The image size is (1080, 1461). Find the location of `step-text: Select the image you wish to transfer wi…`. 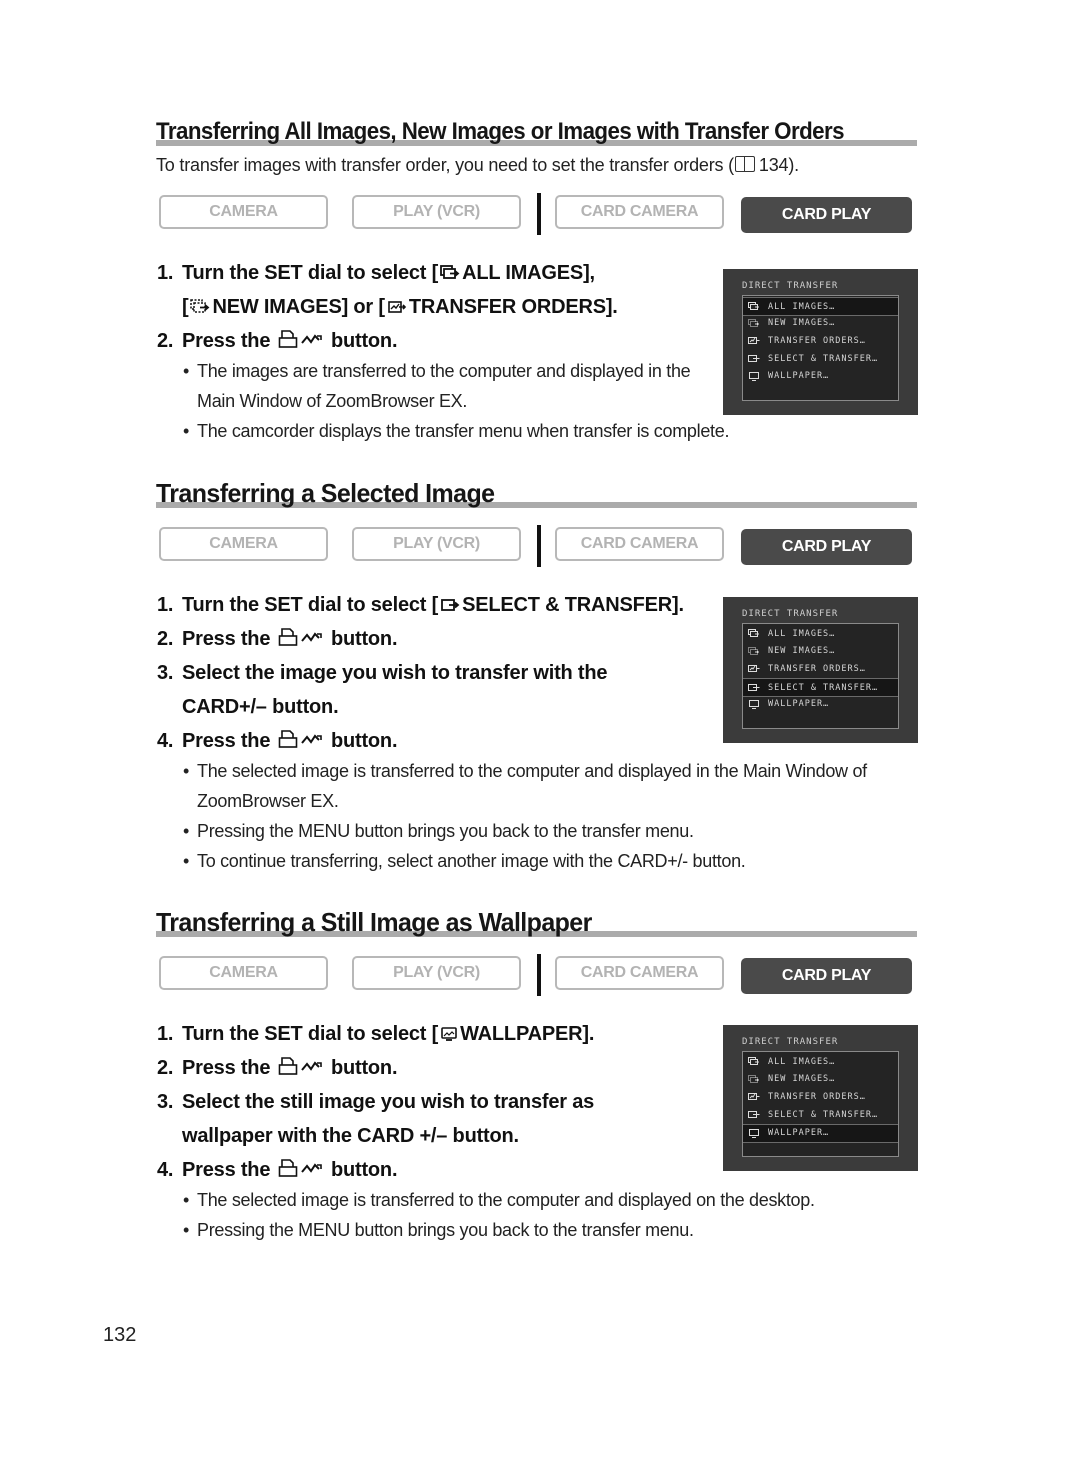

step-text: Select the image you wish to transfer wi… is located at coordinates (395, 673).